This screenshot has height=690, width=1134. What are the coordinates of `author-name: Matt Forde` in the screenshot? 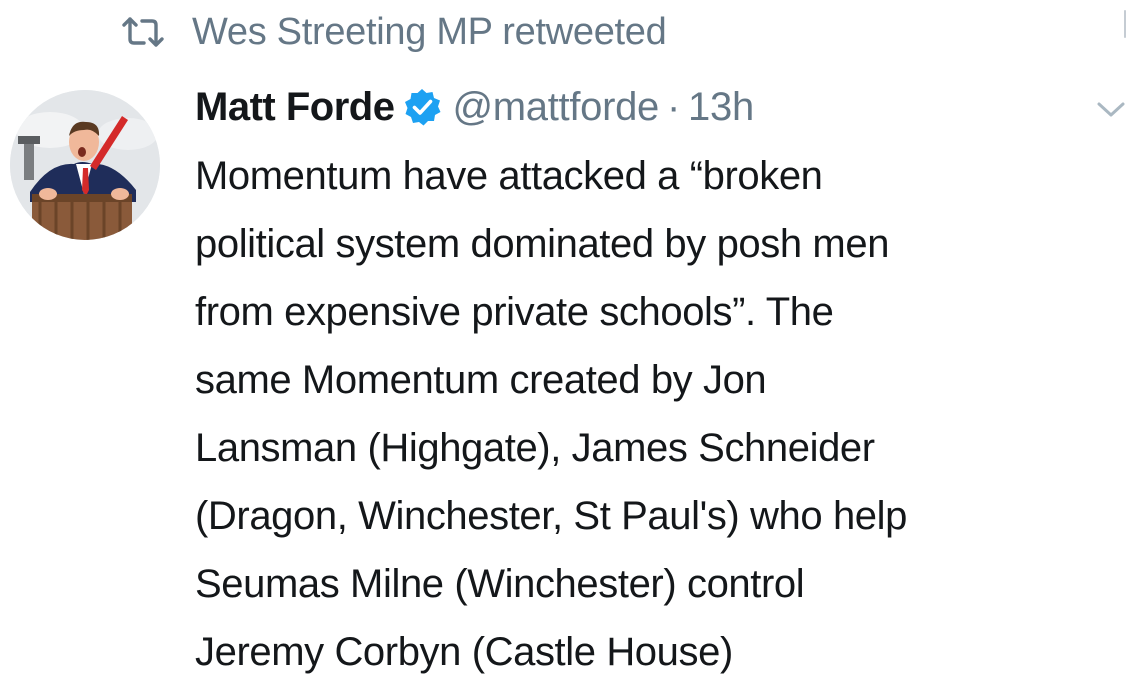 It's located at (295, 107).